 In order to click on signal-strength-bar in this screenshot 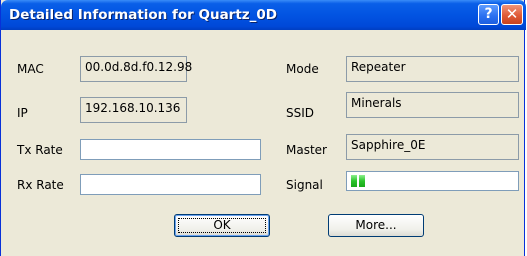, I will do `click(432, 181)`.